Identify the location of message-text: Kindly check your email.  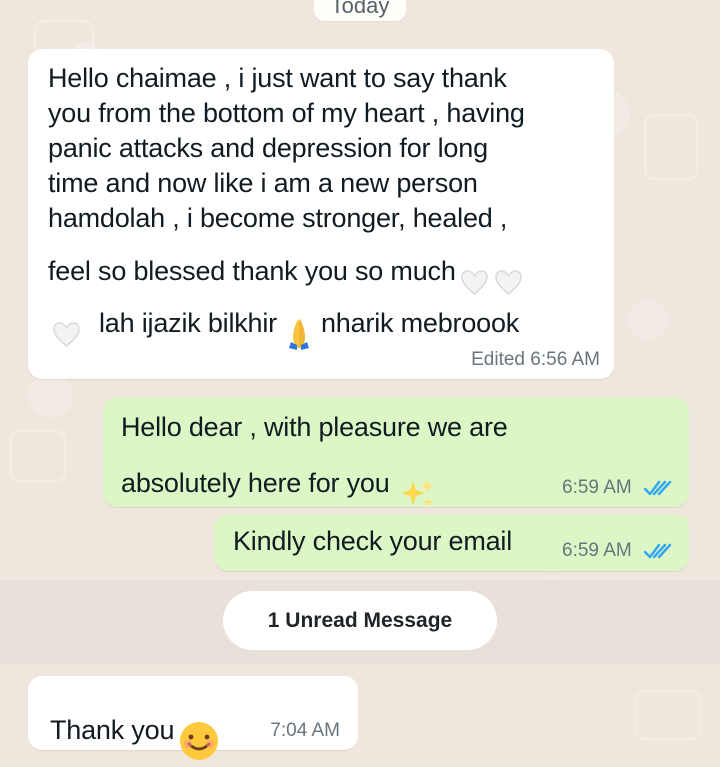
(373, 541).